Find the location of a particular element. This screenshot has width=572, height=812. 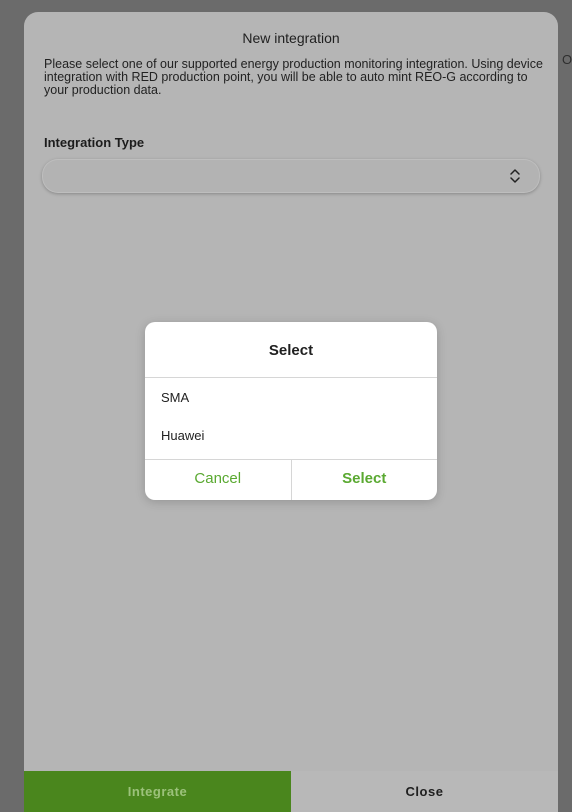

picker-select-button: Select is located at coordinates (365, 480).